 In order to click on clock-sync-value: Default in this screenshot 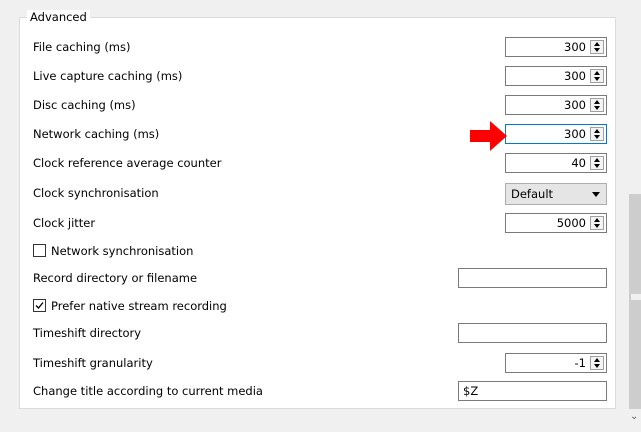, I will do `click(532, 194)`.